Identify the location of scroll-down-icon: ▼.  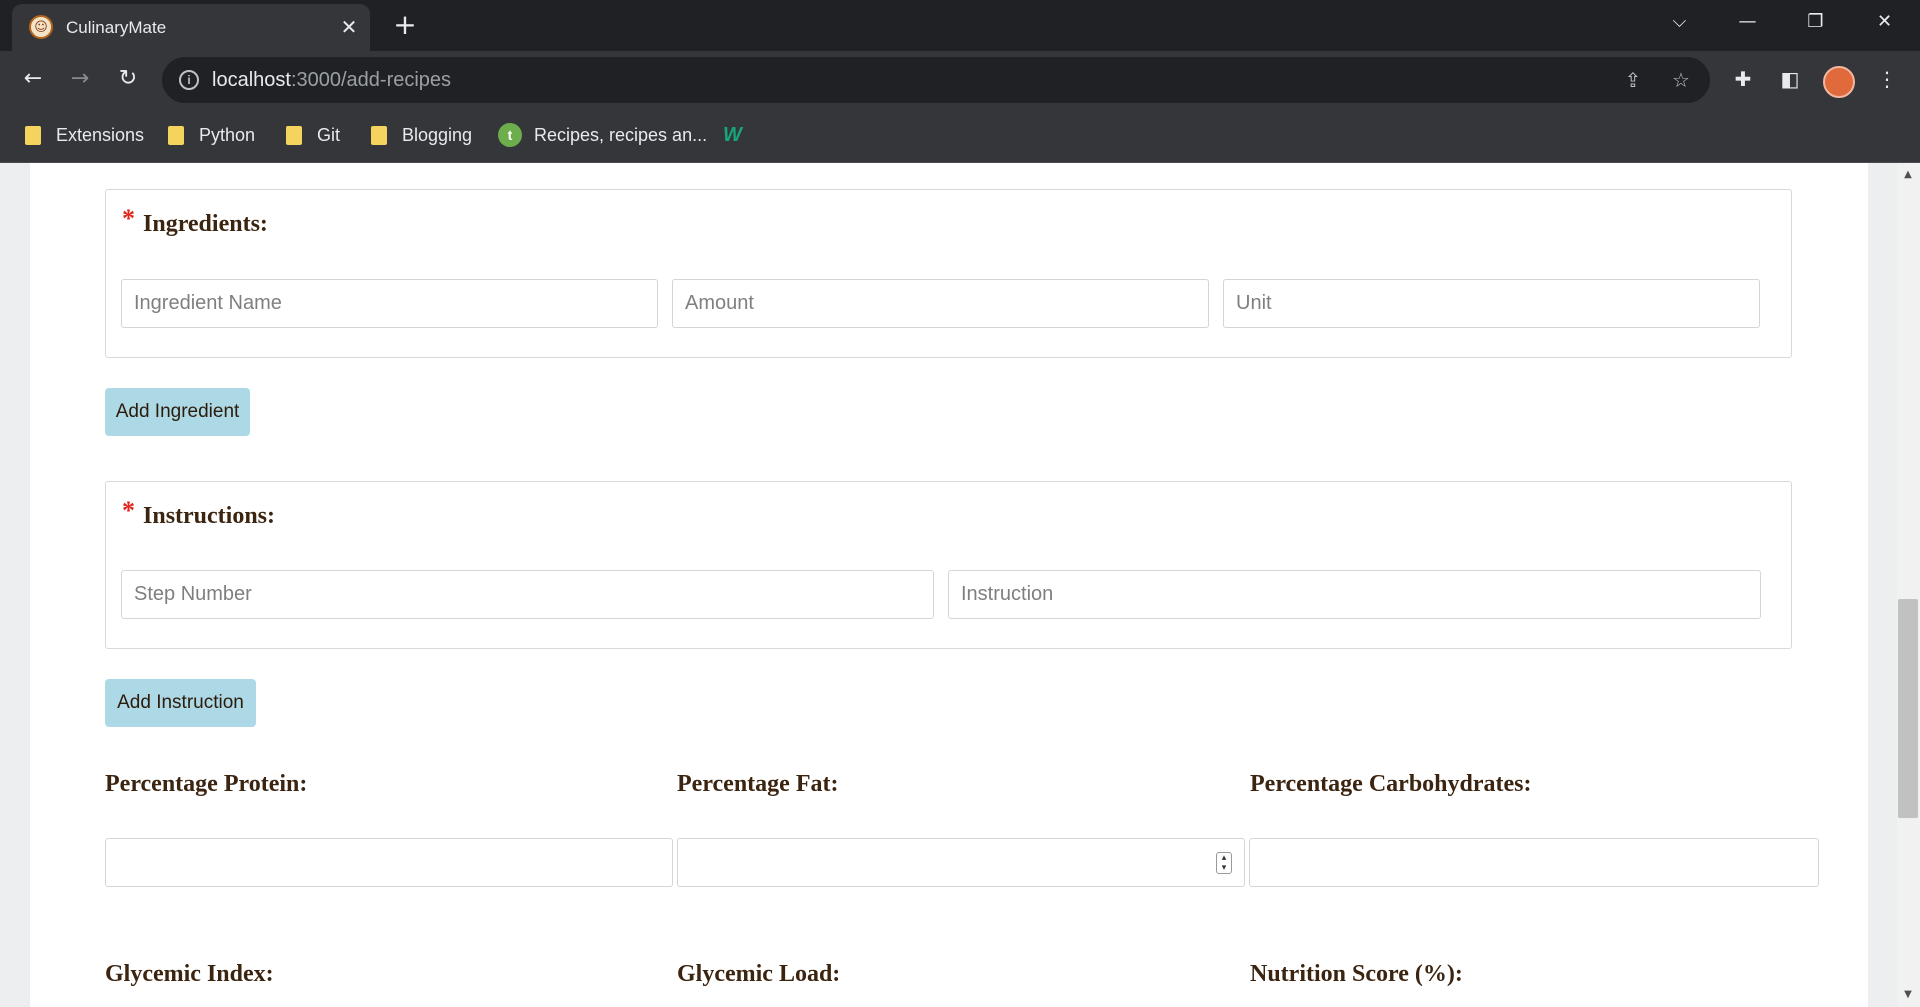
(1908, 995).